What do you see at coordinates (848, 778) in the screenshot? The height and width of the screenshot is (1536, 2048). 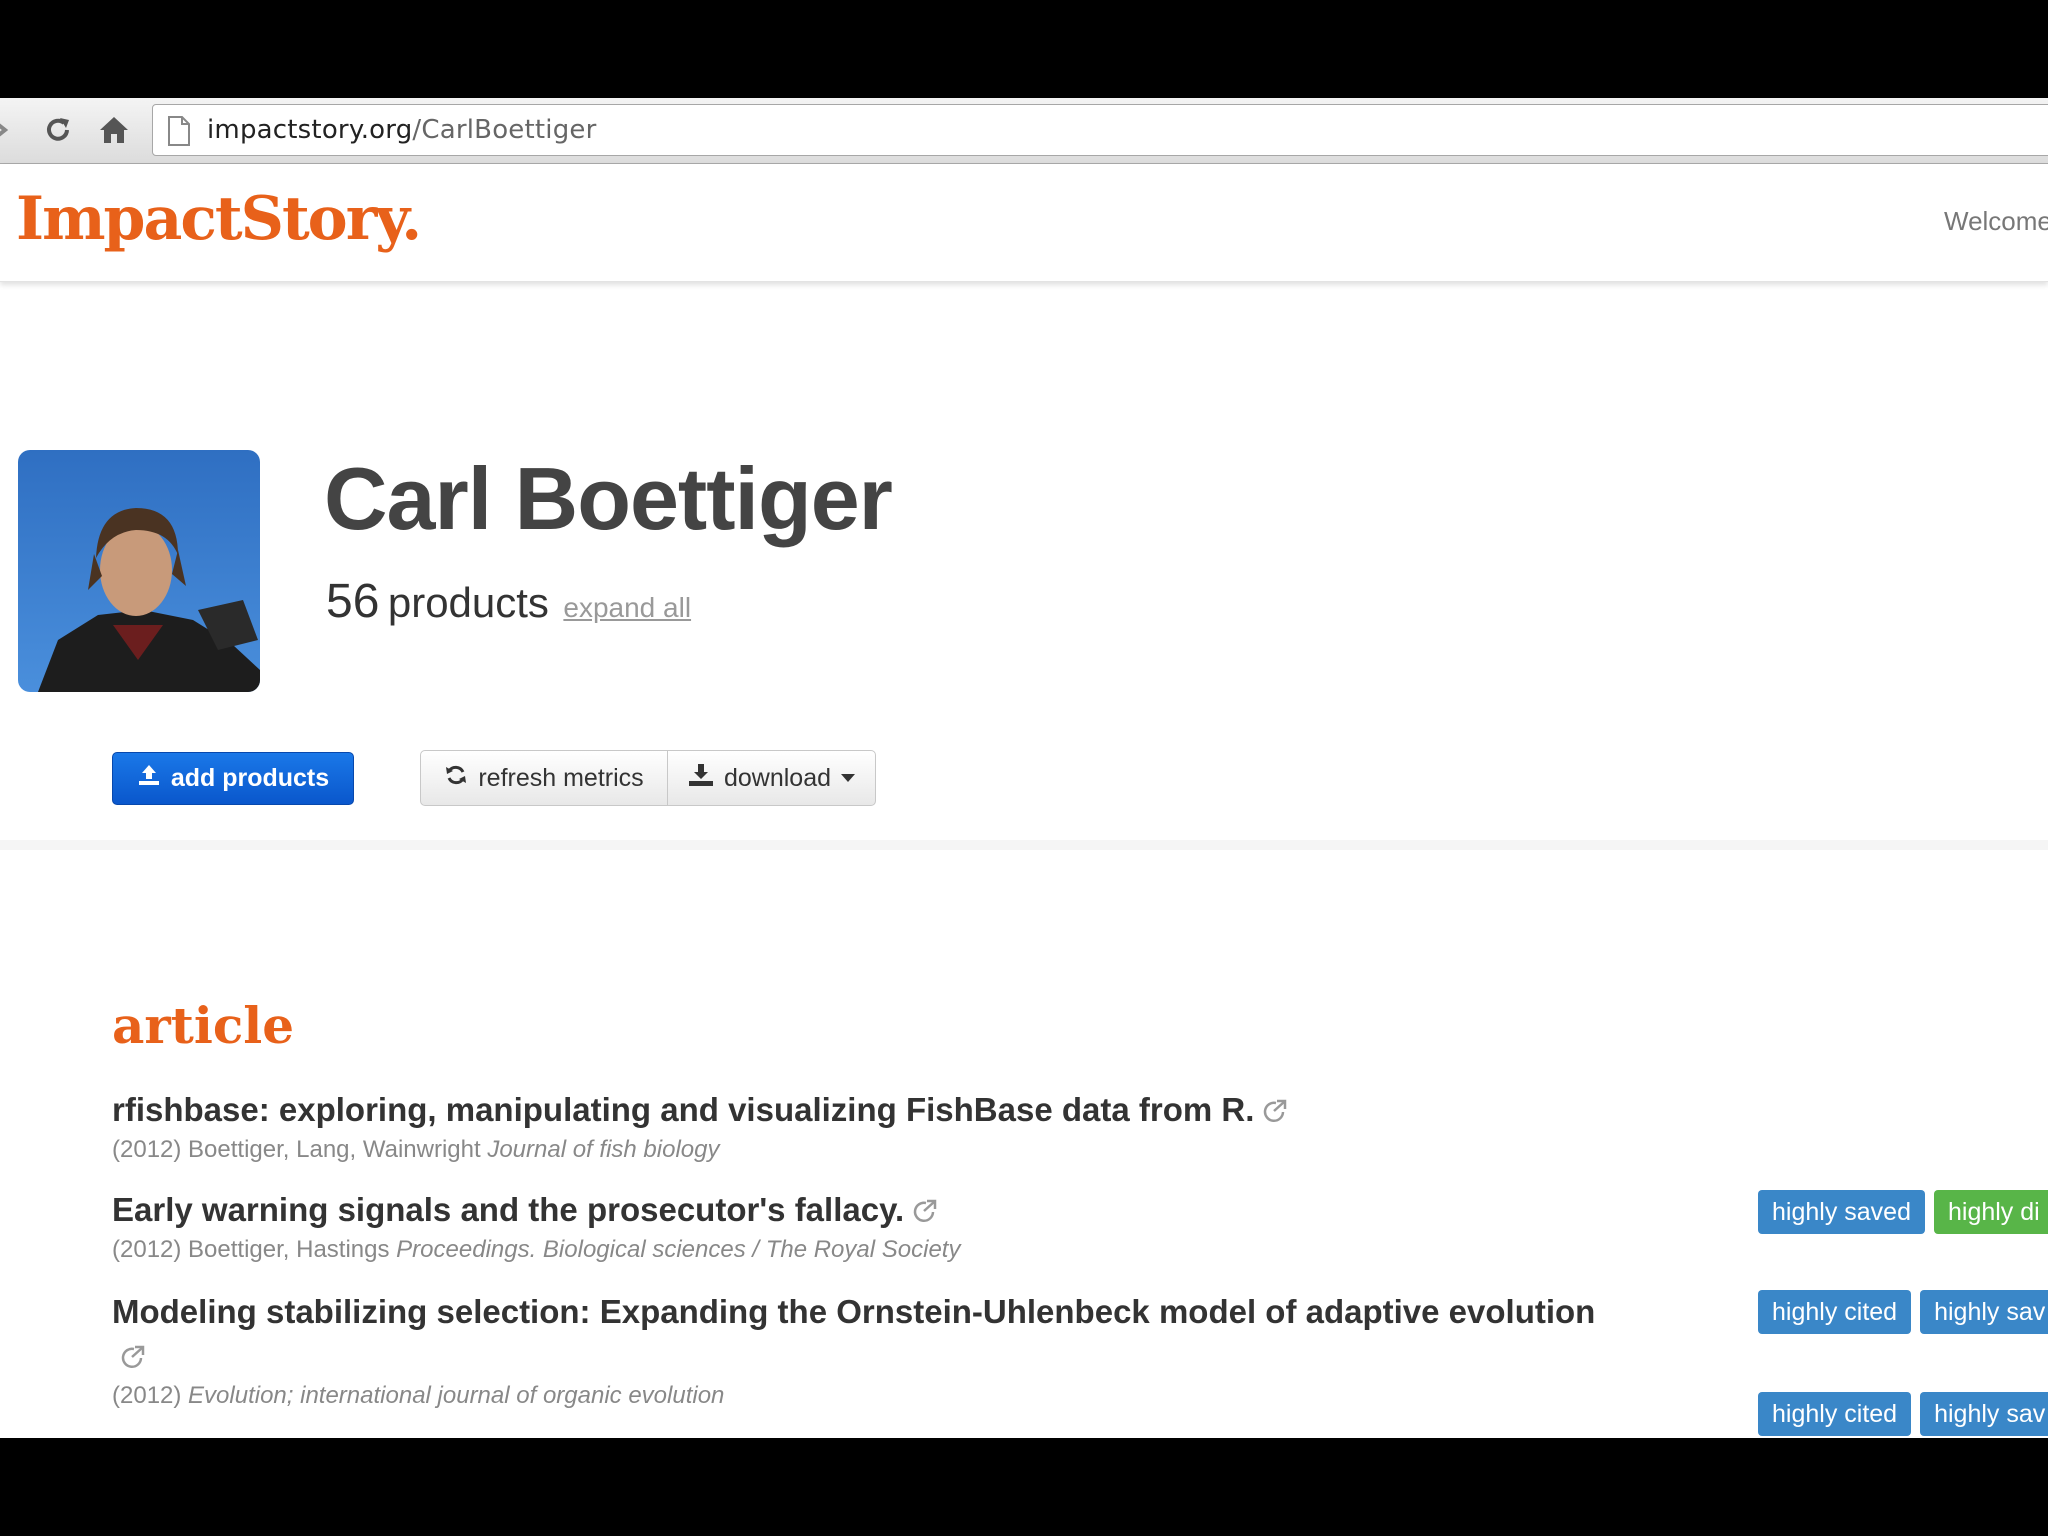 I see `chevron-down-icon` at bounding box center [848, 778].